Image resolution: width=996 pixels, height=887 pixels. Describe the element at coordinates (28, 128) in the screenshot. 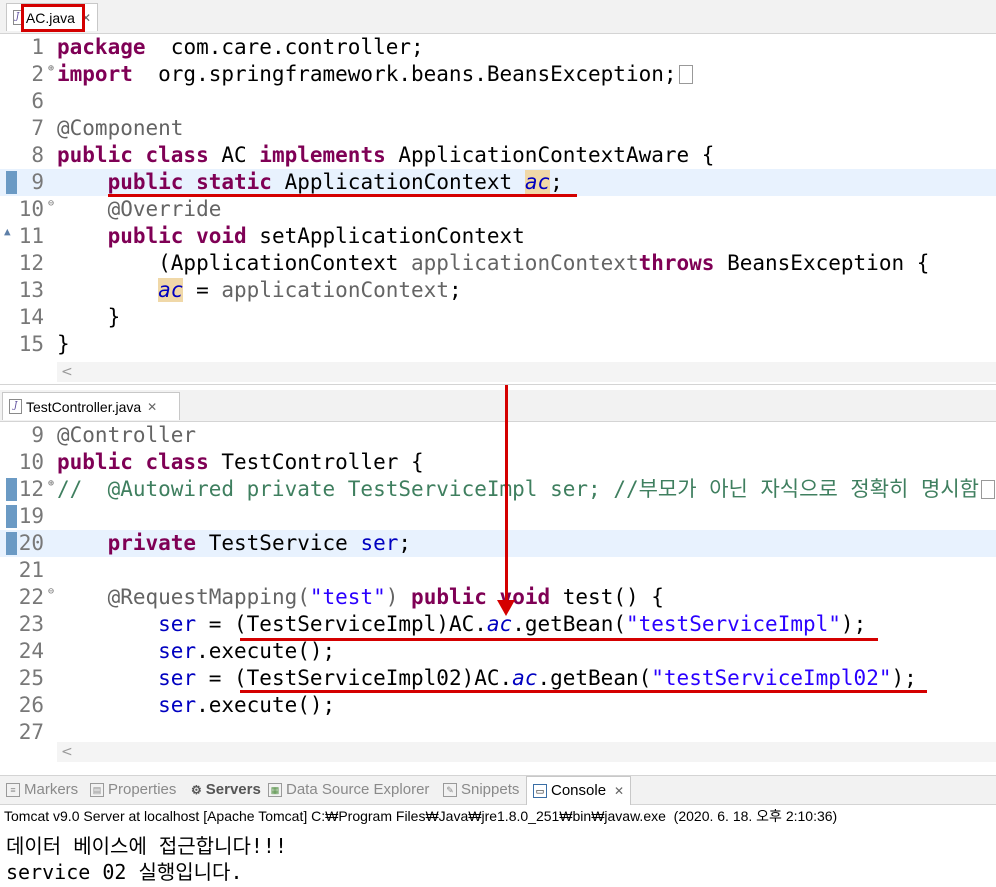

I see `line-gutter: 7` at that location.